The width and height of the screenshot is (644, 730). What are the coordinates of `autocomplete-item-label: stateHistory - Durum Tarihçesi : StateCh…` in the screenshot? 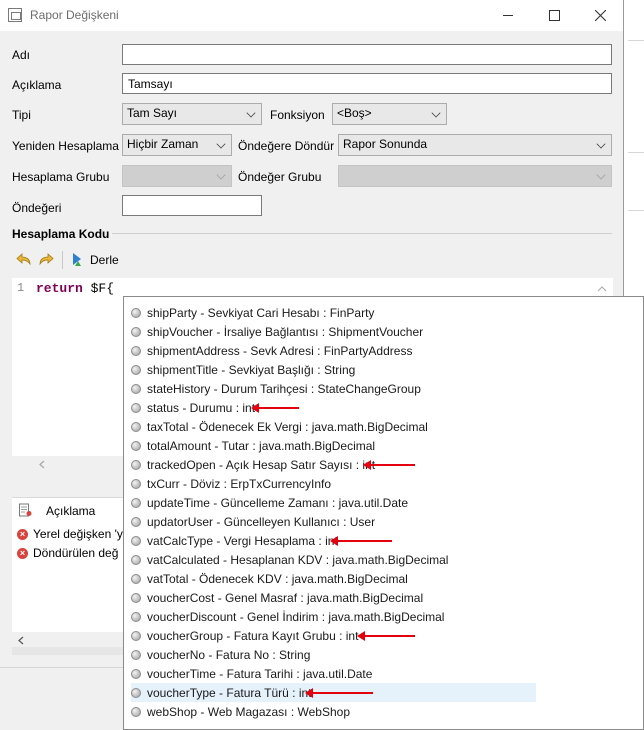 It's located at (284, 388).